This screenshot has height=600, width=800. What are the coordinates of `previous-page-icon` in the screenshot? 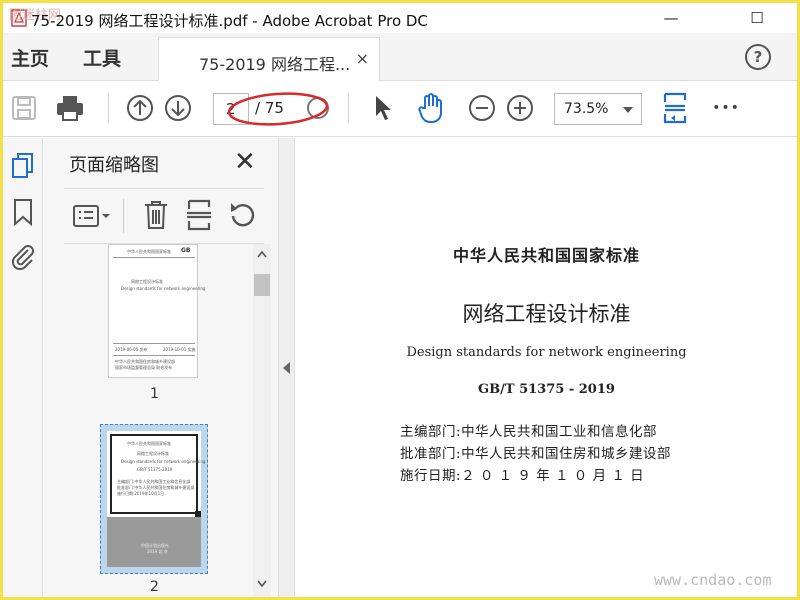 It's located at (140, 108).